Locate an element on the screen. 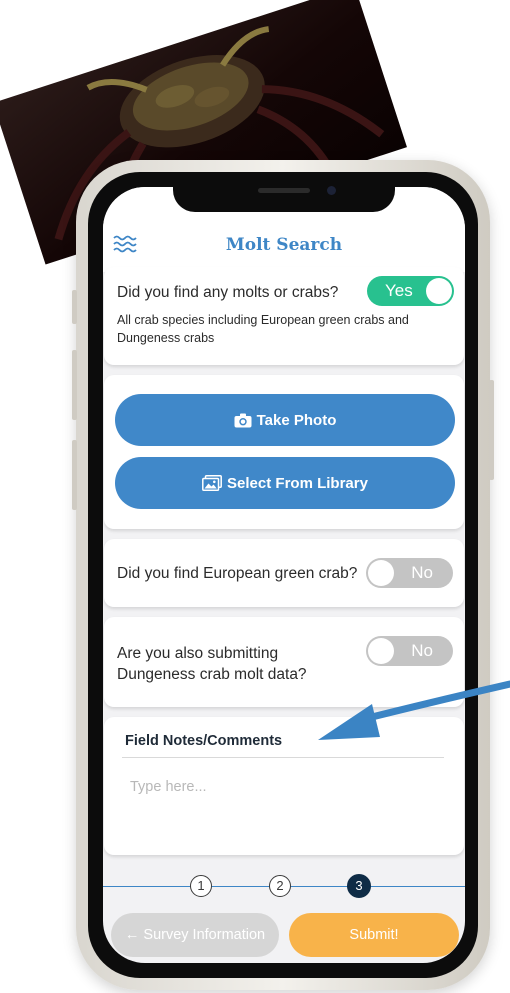 This screenshot has width=510, height=993. camera-icon is located at coordinates (243, 420).